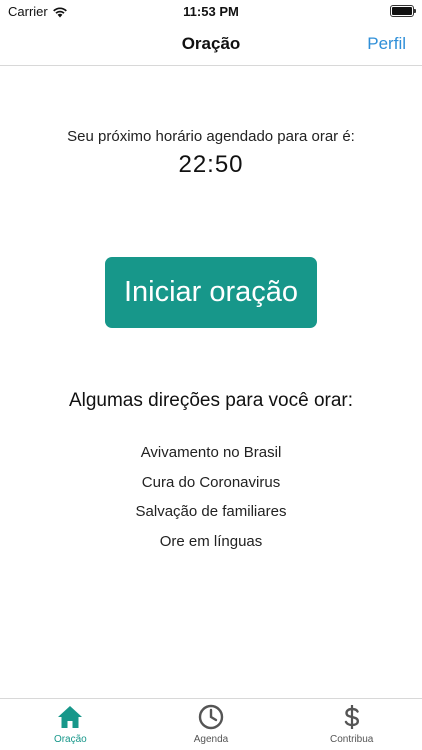  Describe the element at coordinates (211, 739) in the screenshot. I see `tab-label: Agenda` at that location.